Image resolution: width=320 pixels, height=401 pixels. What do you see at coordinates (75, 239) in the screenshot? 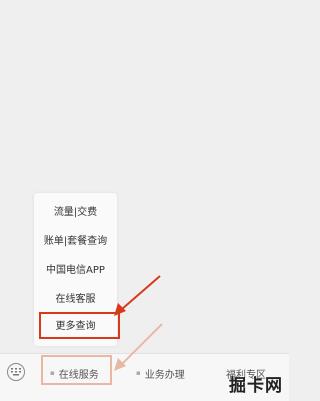
I see `menu-item-bill-package-query: 账单|套餐查询` at bounding box center [75, 239].